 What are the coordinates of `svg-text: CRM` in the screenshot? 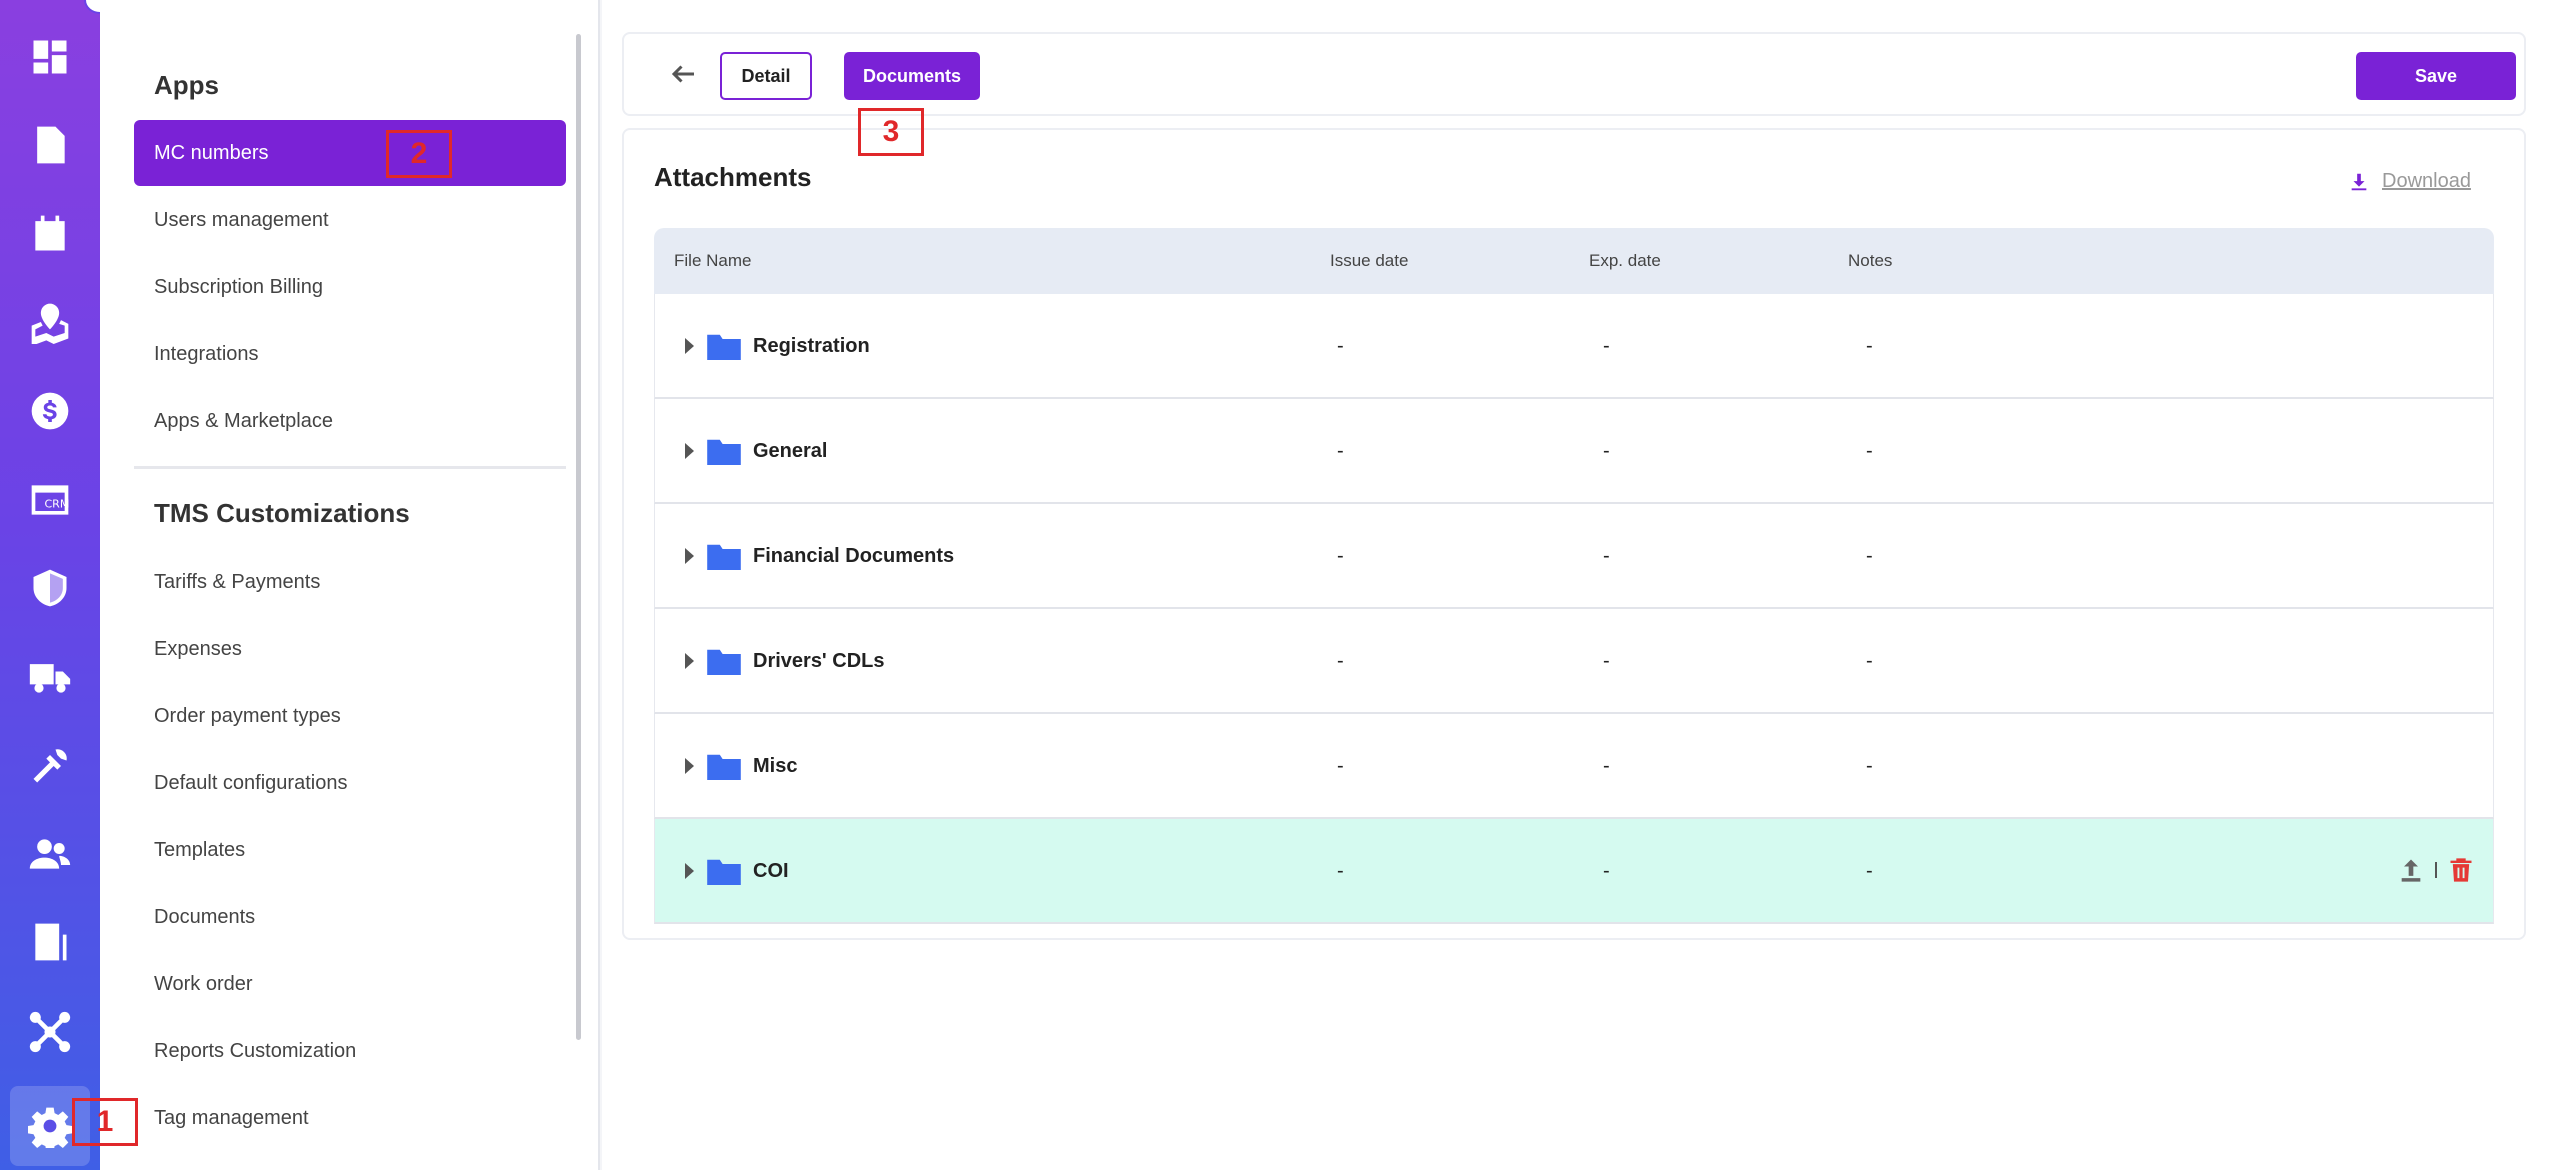 It's located at (57, 503).